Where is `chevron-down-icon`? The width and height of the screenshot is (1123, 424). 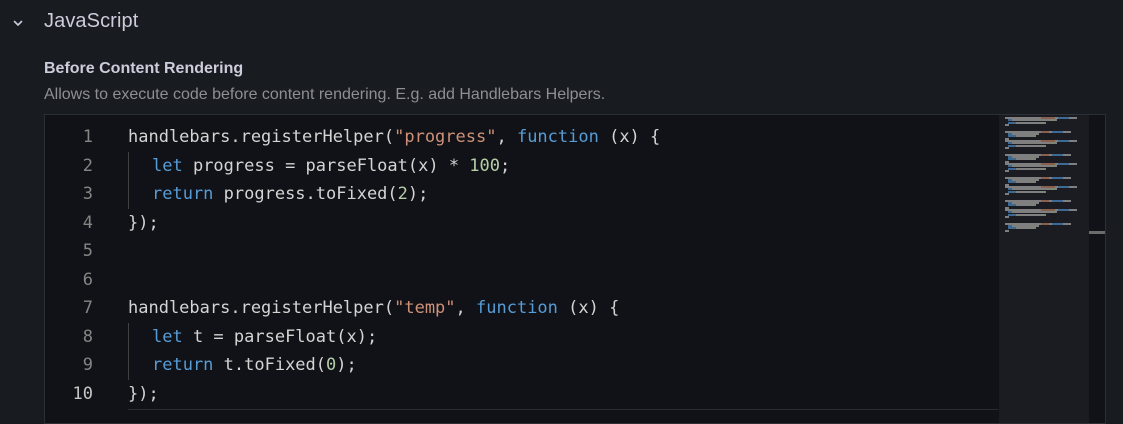
chevron-down-icon is located at coordinates (18, 23).